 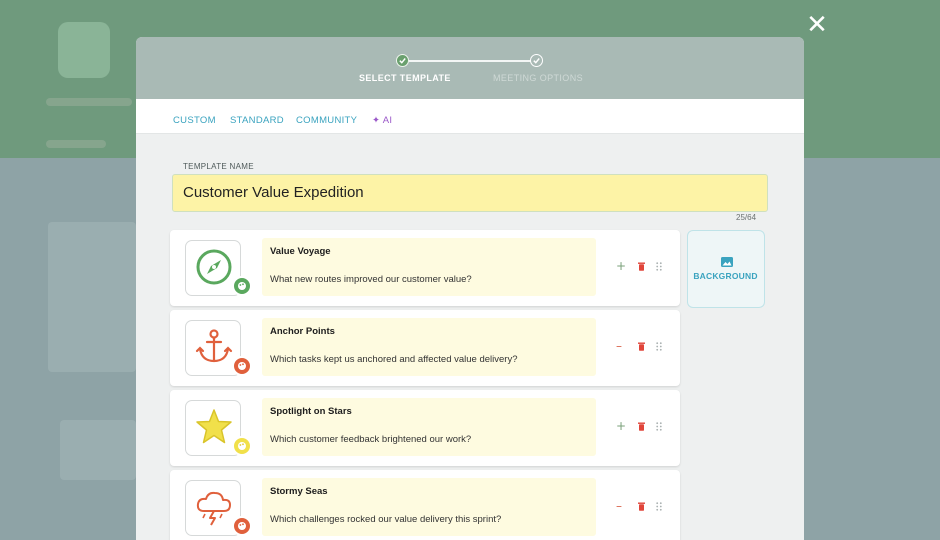 I want to click on question-title: Stormy Seas, so click(x=299, y=491).